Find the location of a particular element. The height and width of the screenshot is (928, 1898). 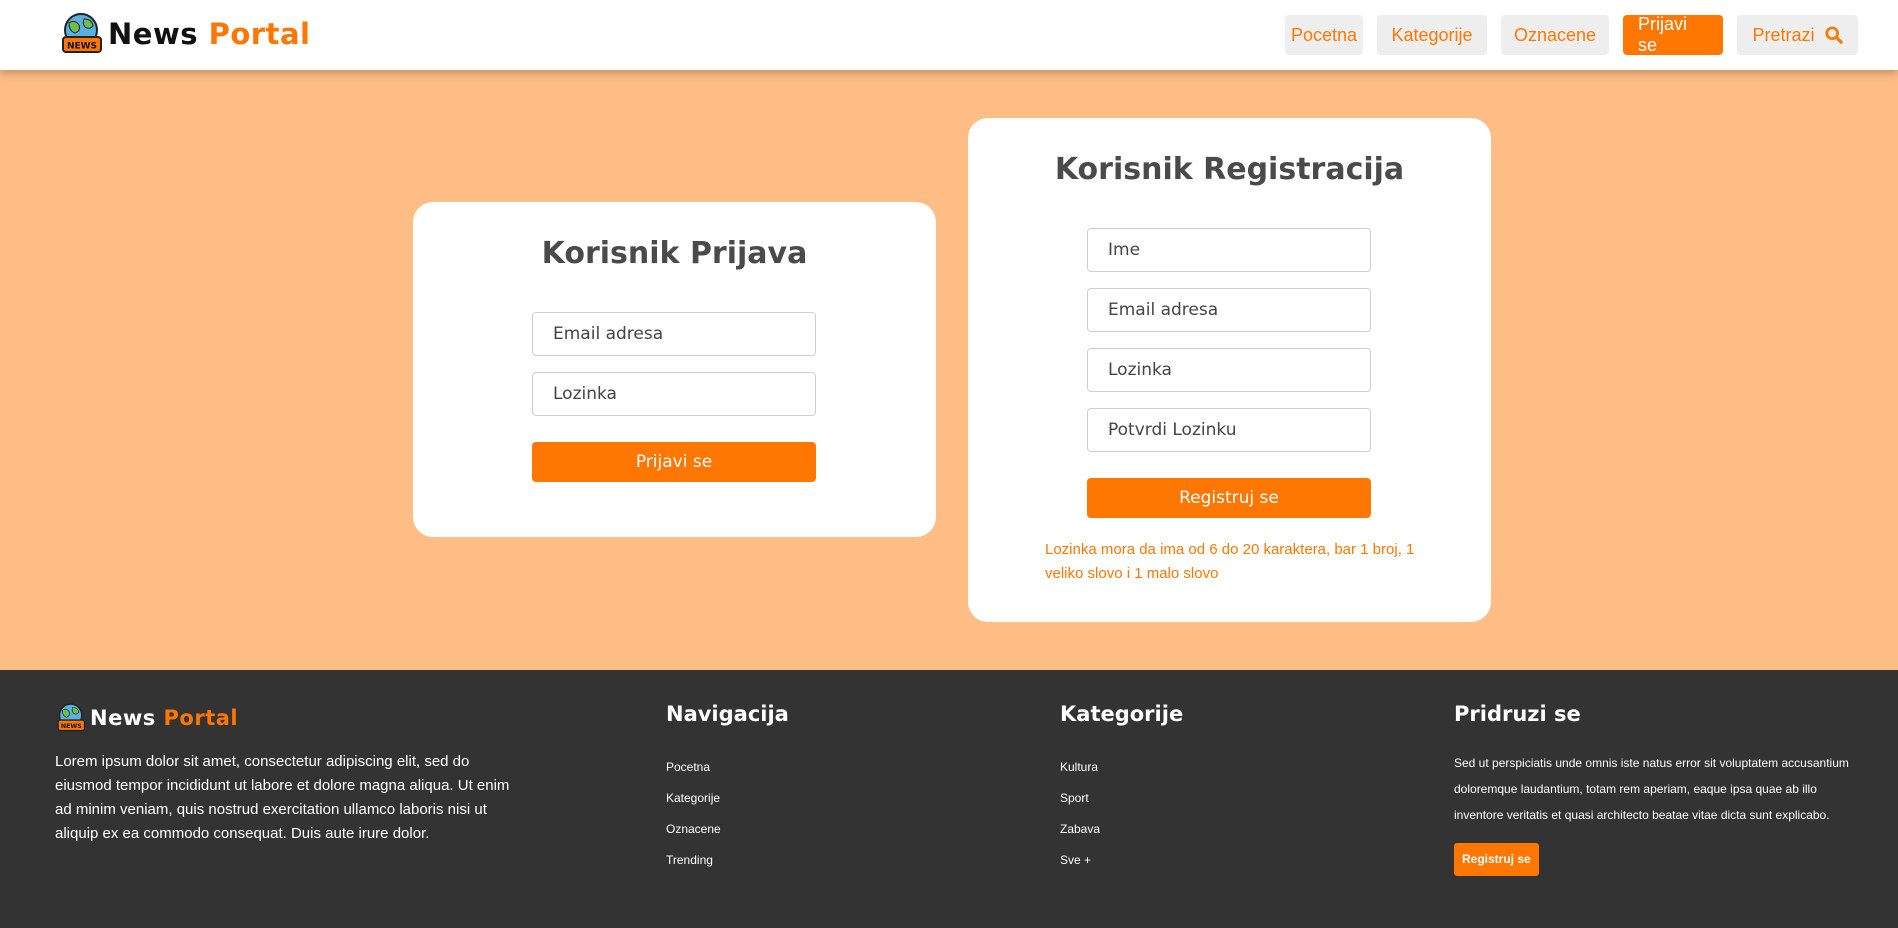

footer-category-link: Sve + is located at coordinates (1121, 860).